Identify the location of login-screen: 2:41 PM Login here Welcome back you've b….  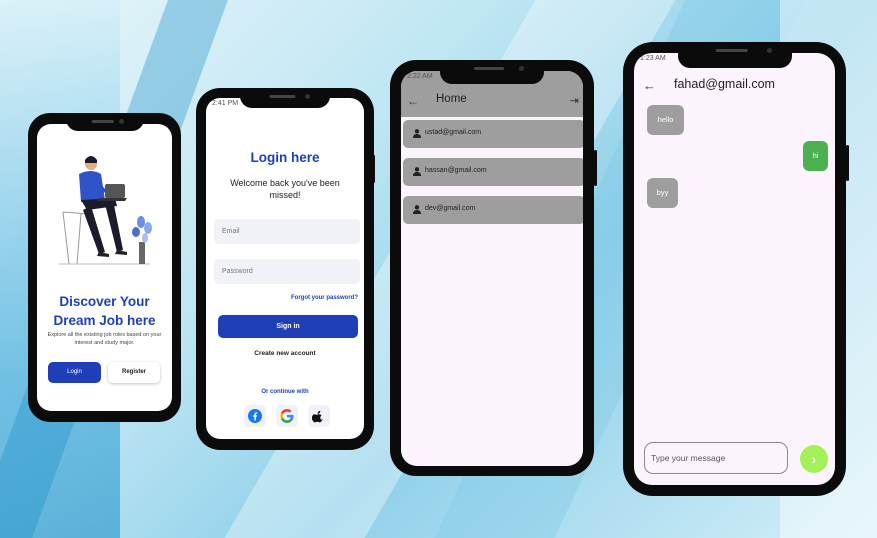
(285, 268).